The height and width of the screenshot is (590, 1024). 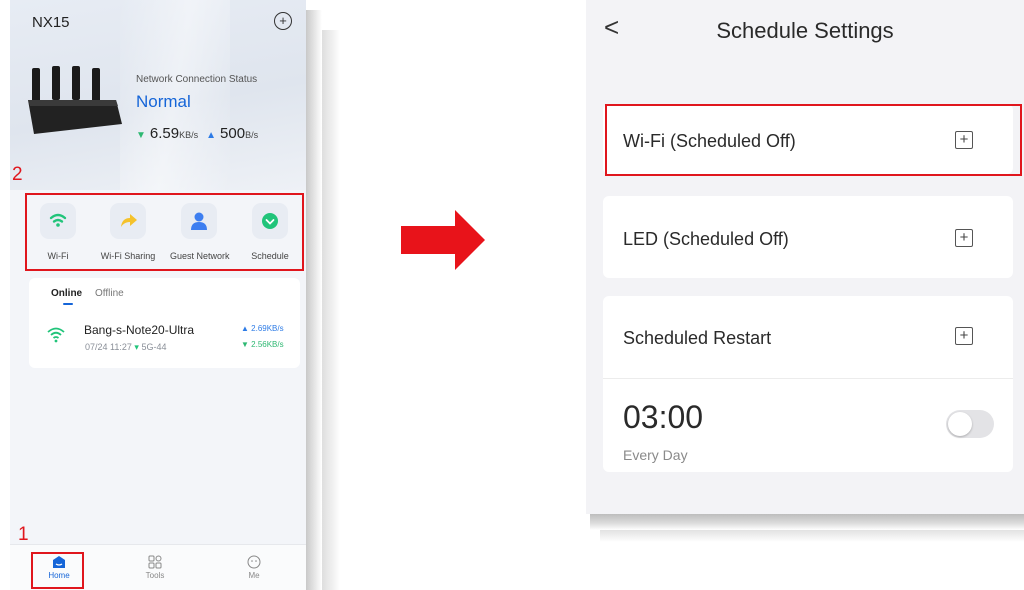 I want to click on wifi-highlight-box, so click(x=813, y=140).